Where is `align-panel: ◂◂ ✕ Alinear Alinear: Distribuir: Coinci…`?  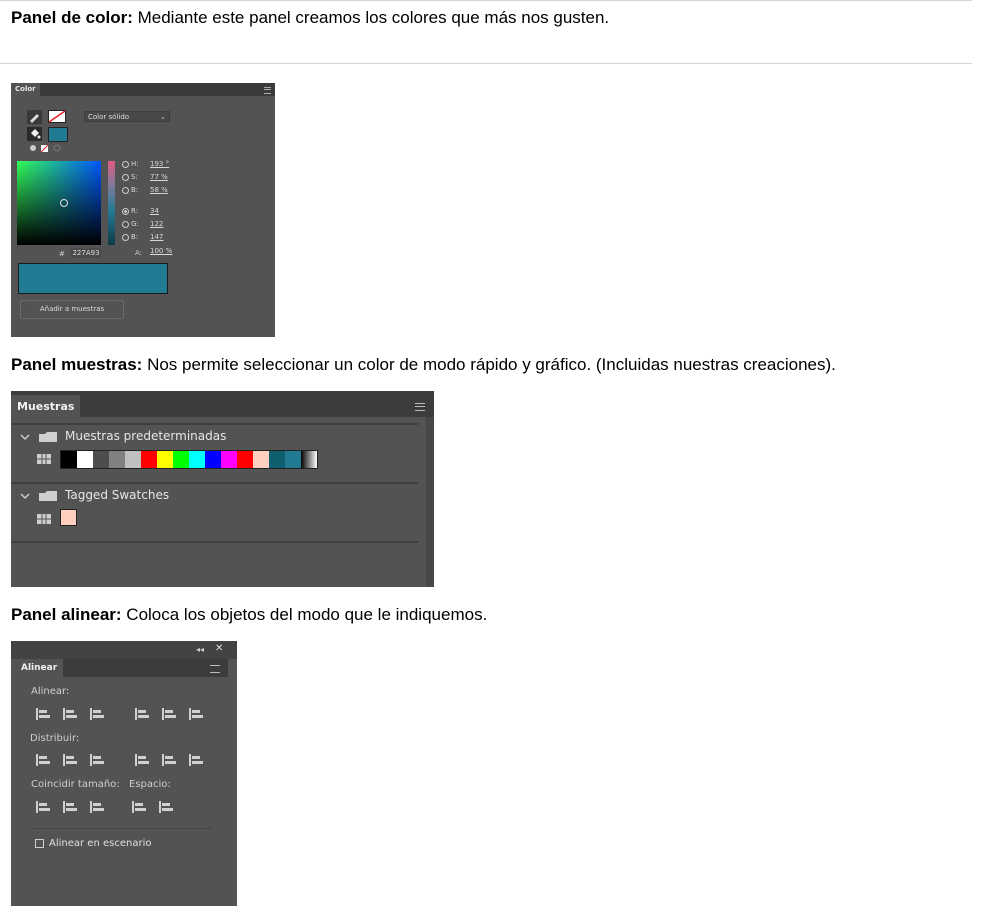
align-panel: ◂◂ ✕ Alinear Alinear: Distribuir: Coinci… is located at coordinates (124, 773).